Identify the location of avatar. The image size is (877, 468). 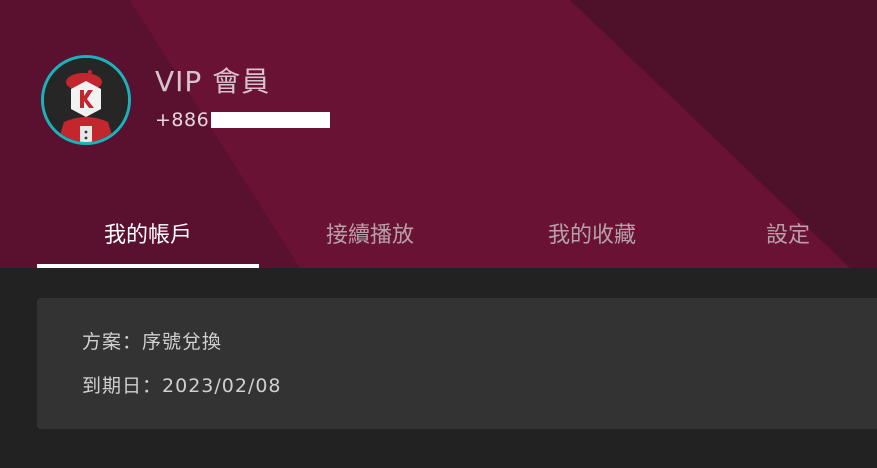
(86, 100).